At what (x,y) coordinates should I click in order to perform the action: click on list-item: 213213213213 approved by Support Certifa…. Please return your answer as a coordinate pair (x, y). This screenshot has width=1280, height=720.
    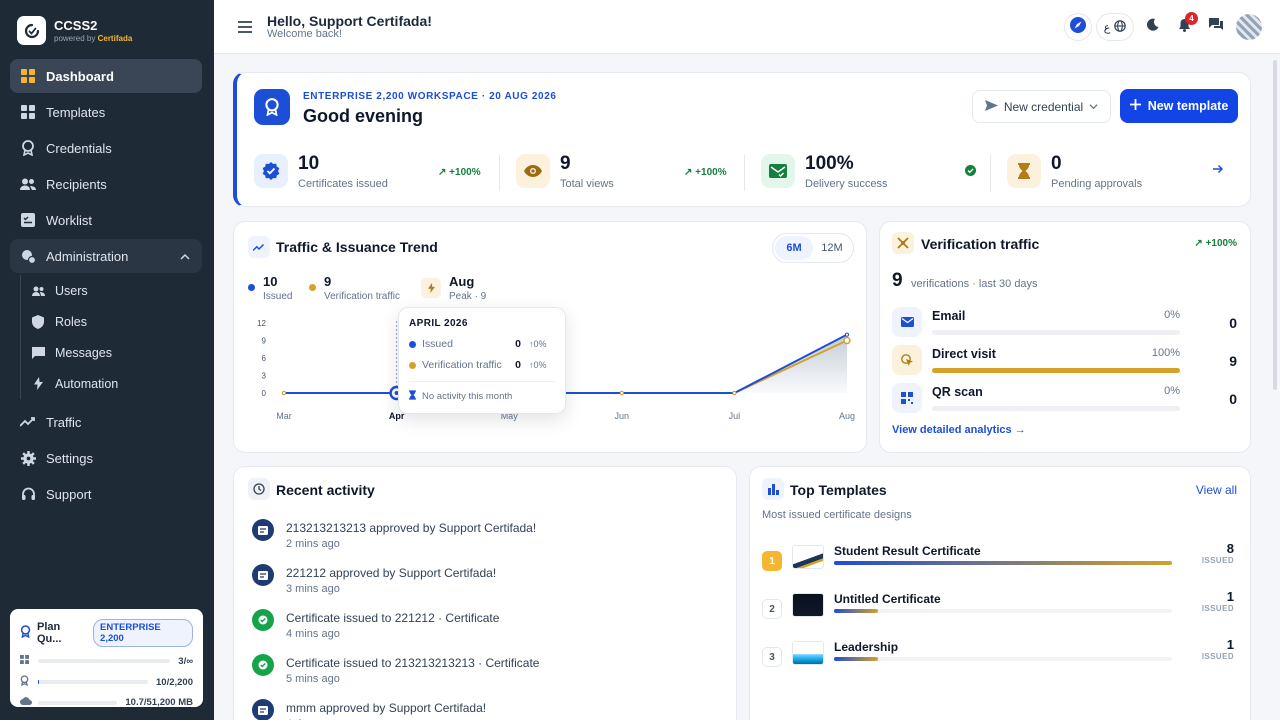
    Looking at the image, I should click on (482, 535).